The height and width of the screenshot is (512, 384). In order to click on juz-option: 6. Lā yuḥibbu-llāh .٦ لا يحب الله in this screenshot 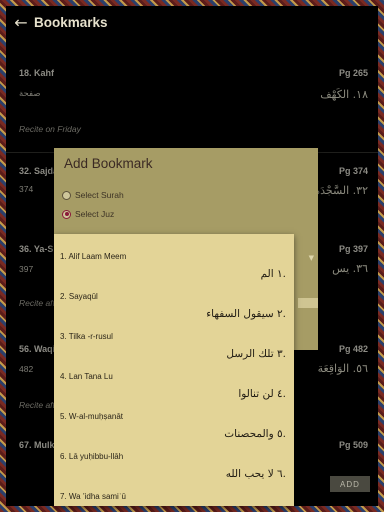, I will do `click(174, 466)`.